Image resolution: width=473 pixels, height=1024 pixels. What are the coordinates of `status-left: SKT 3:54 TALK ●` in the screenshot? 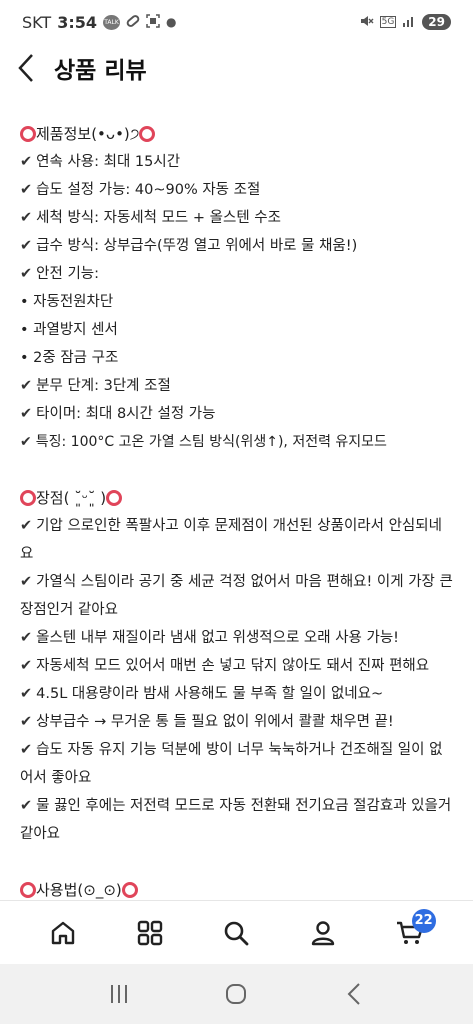 It's located at (99, 22).